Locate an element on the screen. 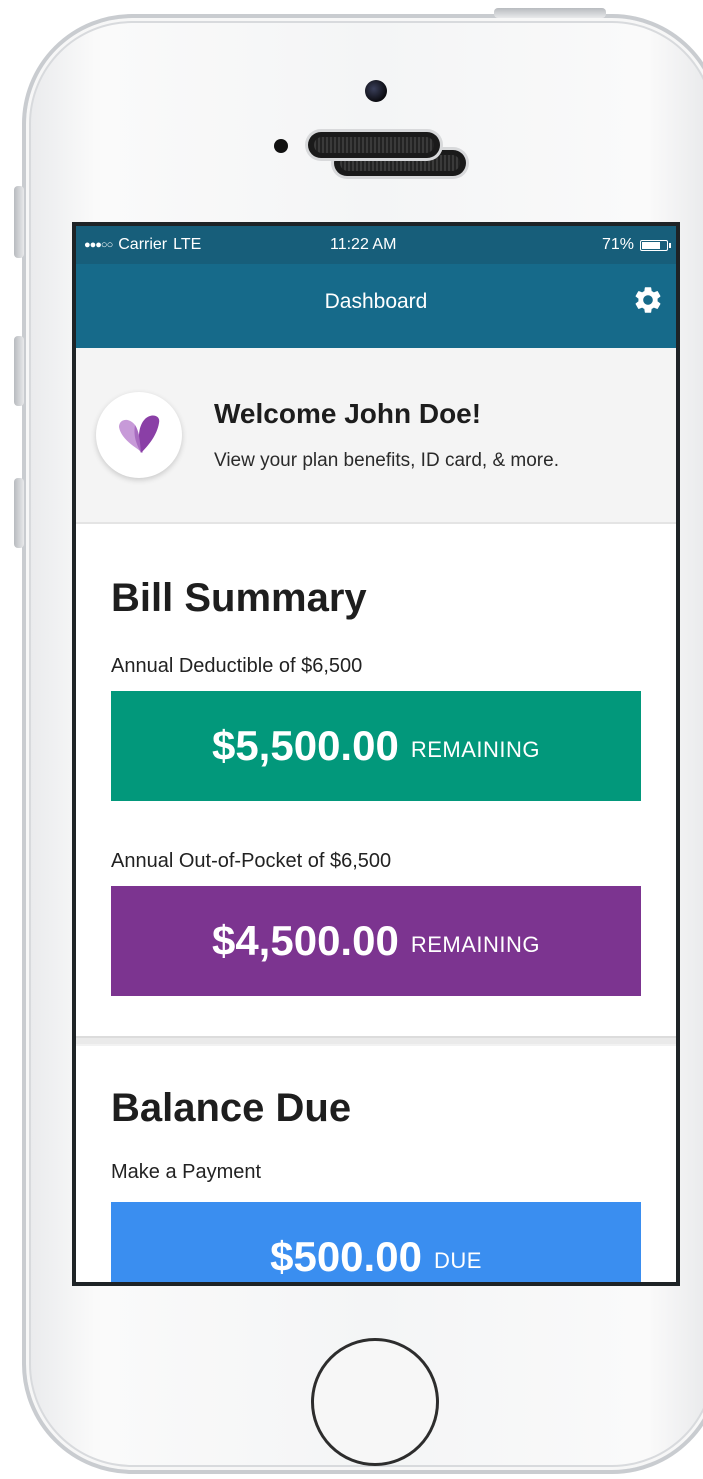  deductible-remaining-card: $5,500.00 REMAINING is located at coordinates (376, 746).